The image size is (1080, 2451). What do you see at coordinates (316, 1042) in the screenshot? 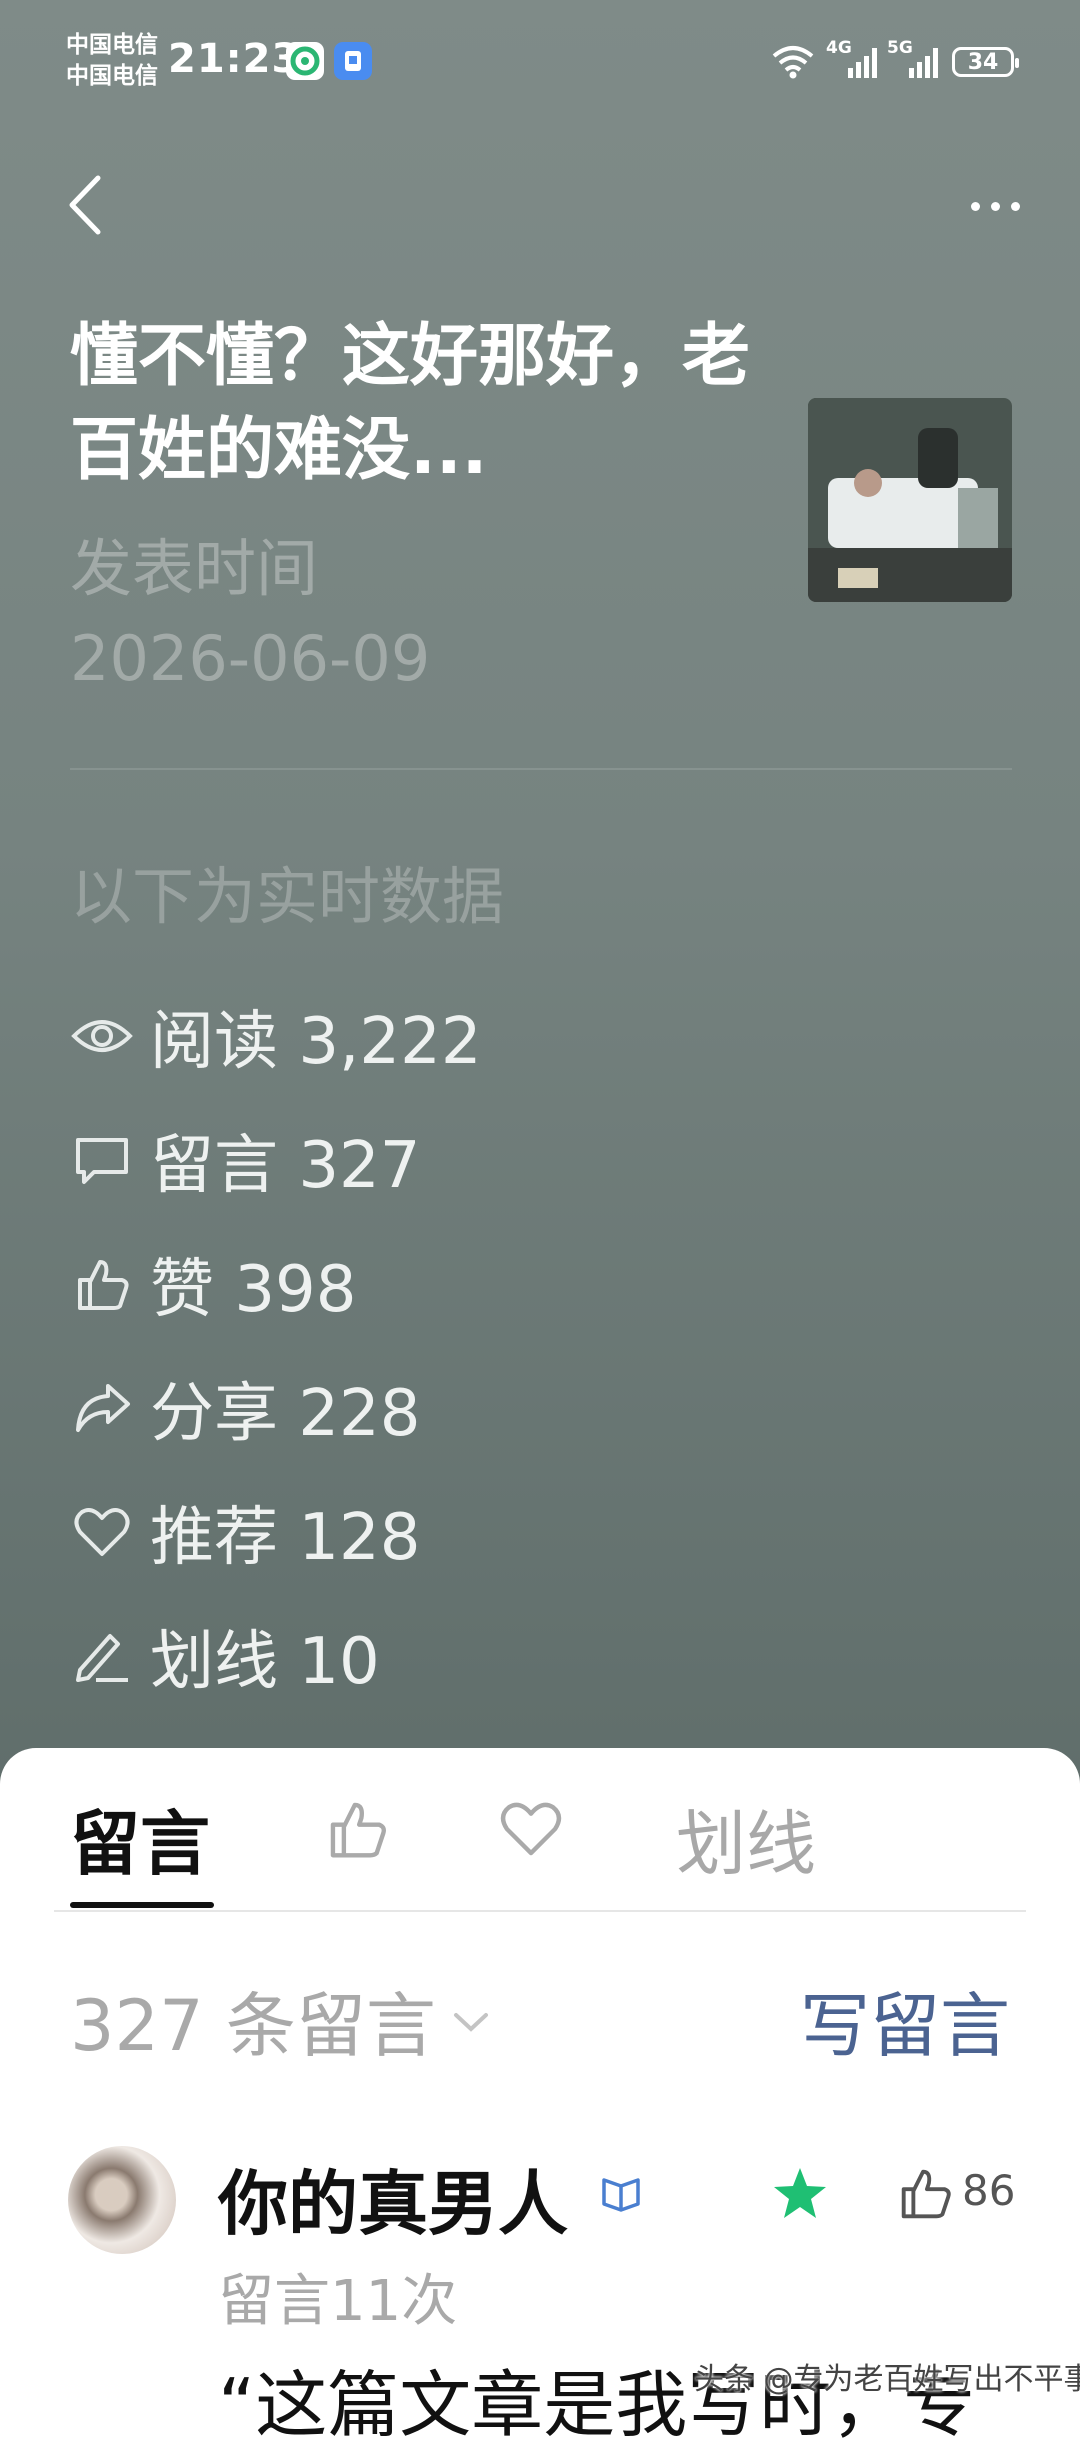
I see `stat-reads-text: 阅读 3,222` at bounding box center [316, 1042].